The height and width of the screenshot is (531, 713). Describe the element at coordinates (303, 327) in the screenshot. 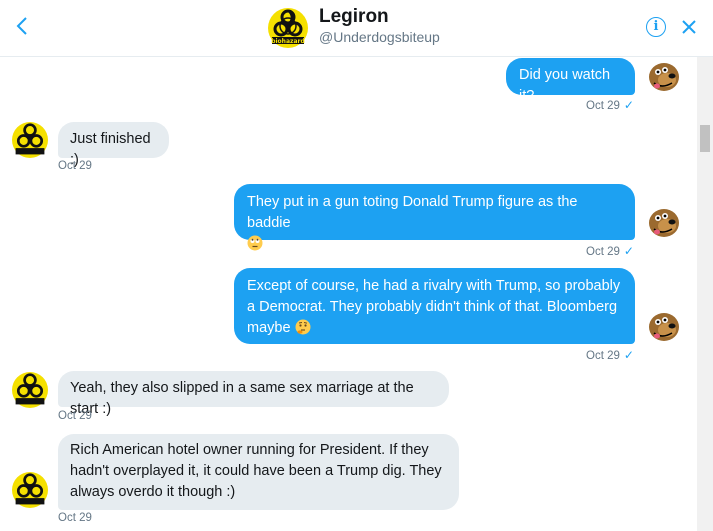

I see `thinking-emoji-icon` at that location.